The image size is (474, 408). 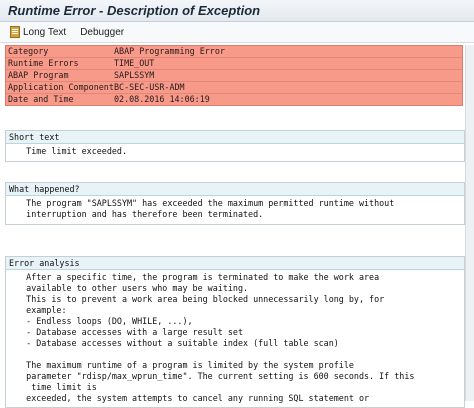 I want to click on toolbar: Long Text Debugger, so click(x=237, y=32).